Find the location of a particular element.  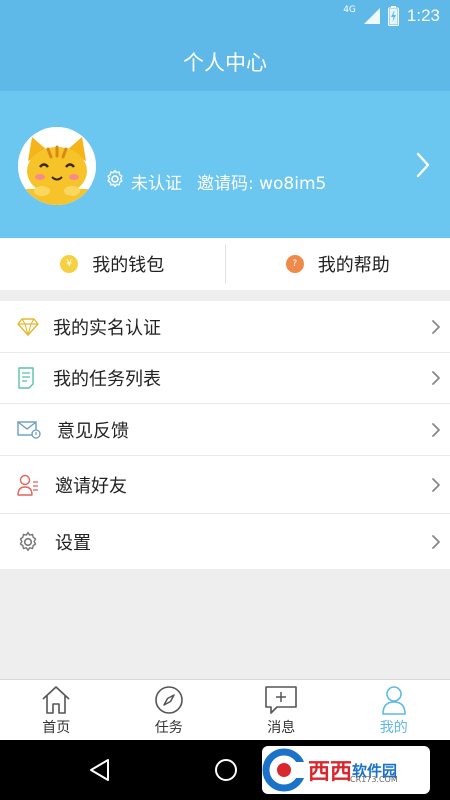

status-icons: 4G 1:23 is located at coordinates (391, 15).